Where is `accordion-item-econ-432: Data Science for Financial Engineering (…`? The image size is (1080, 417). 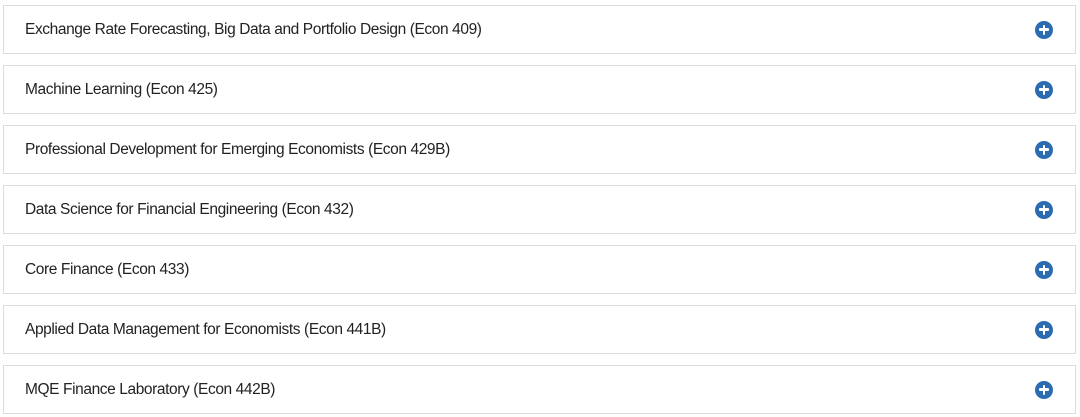
accordion-item-econ-432: Data Science for Financial Engineering (… is located at coordinates (539, 209).